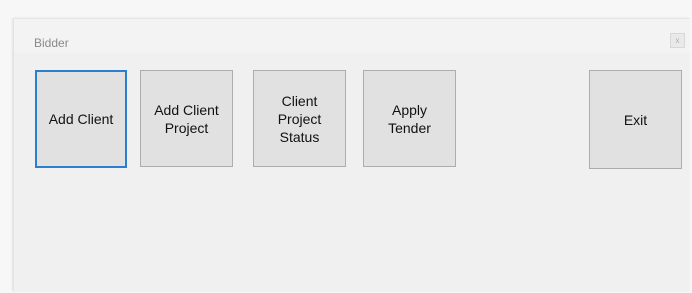  What do you see at coordinates (635, 119) in the screenshot?
I see `exit-button: Exit` at bounding box center [635, 119].